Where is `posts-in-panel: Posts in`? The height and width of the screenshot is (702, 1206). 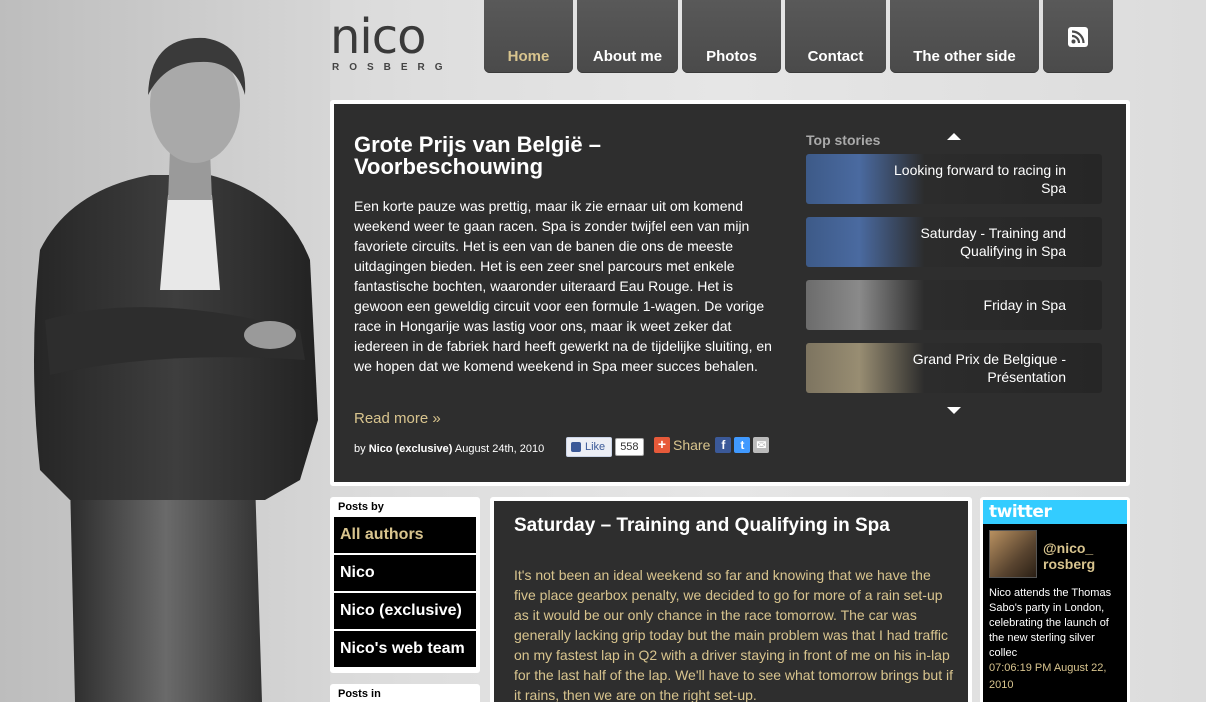
posts-in-panel: Posts in is located at coordinates (405, 693).